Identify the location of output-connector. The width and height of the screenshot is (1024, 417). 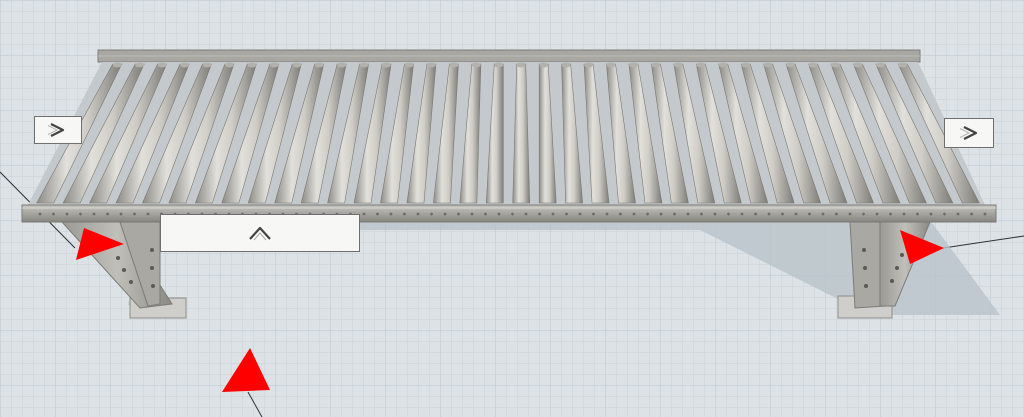
(969, 133).